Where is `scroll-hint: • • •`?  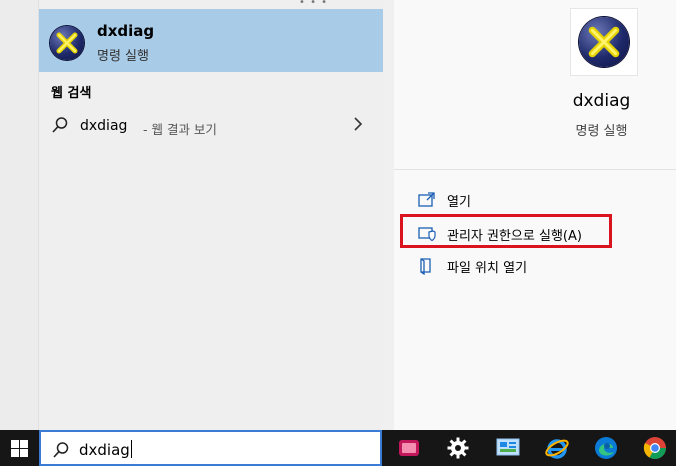 scroll-hint: • • • is located at coordinates (314, 4).